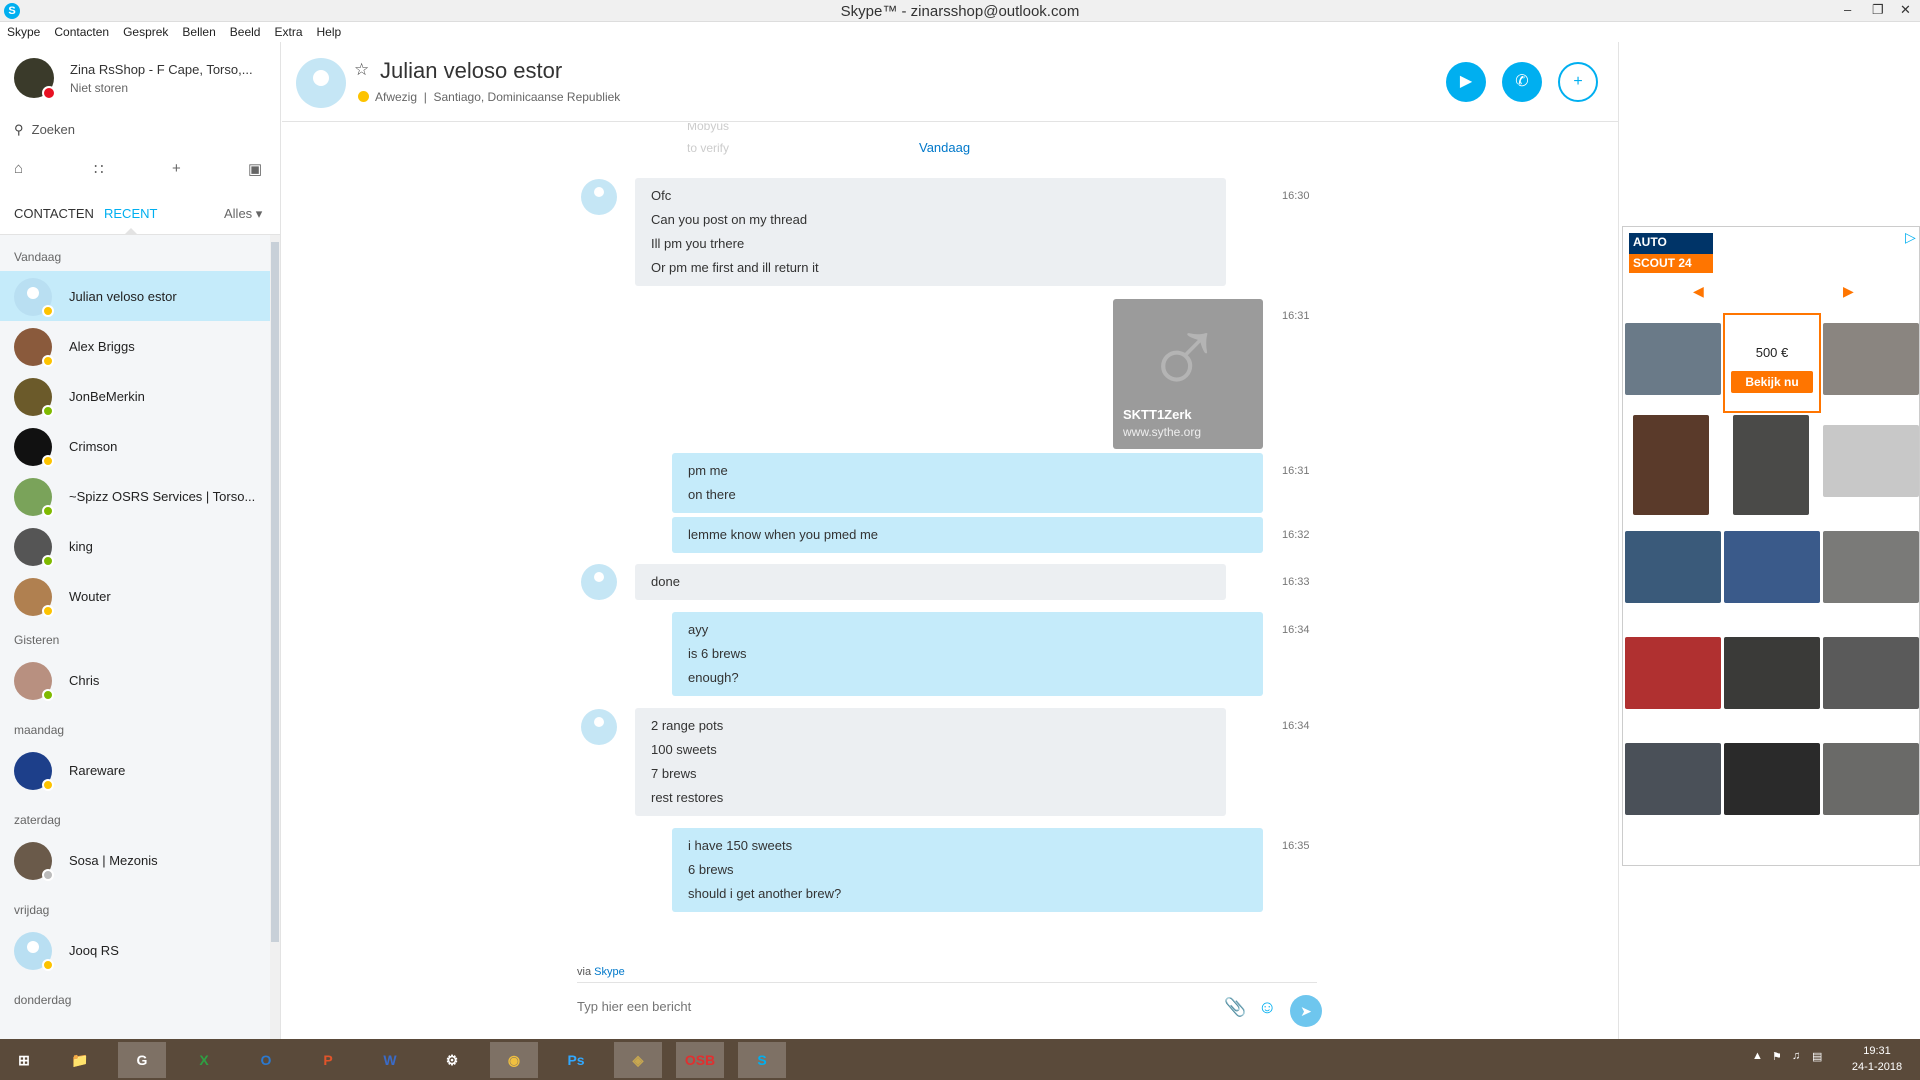 The image size is (1920, 1080). Describe the element at coordinates (609, 972) in the screenshot. I see `via-service-link: Skype` at that location.